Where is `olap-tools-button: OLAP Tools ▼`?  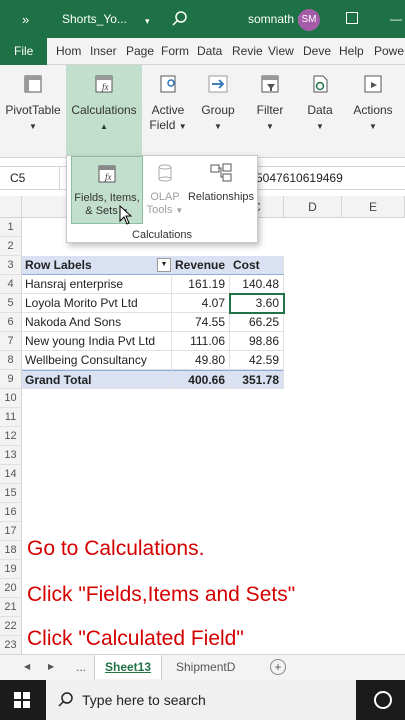
olap-tools-button: OLAP Tools ▼ is located at coordinates (165, 190).